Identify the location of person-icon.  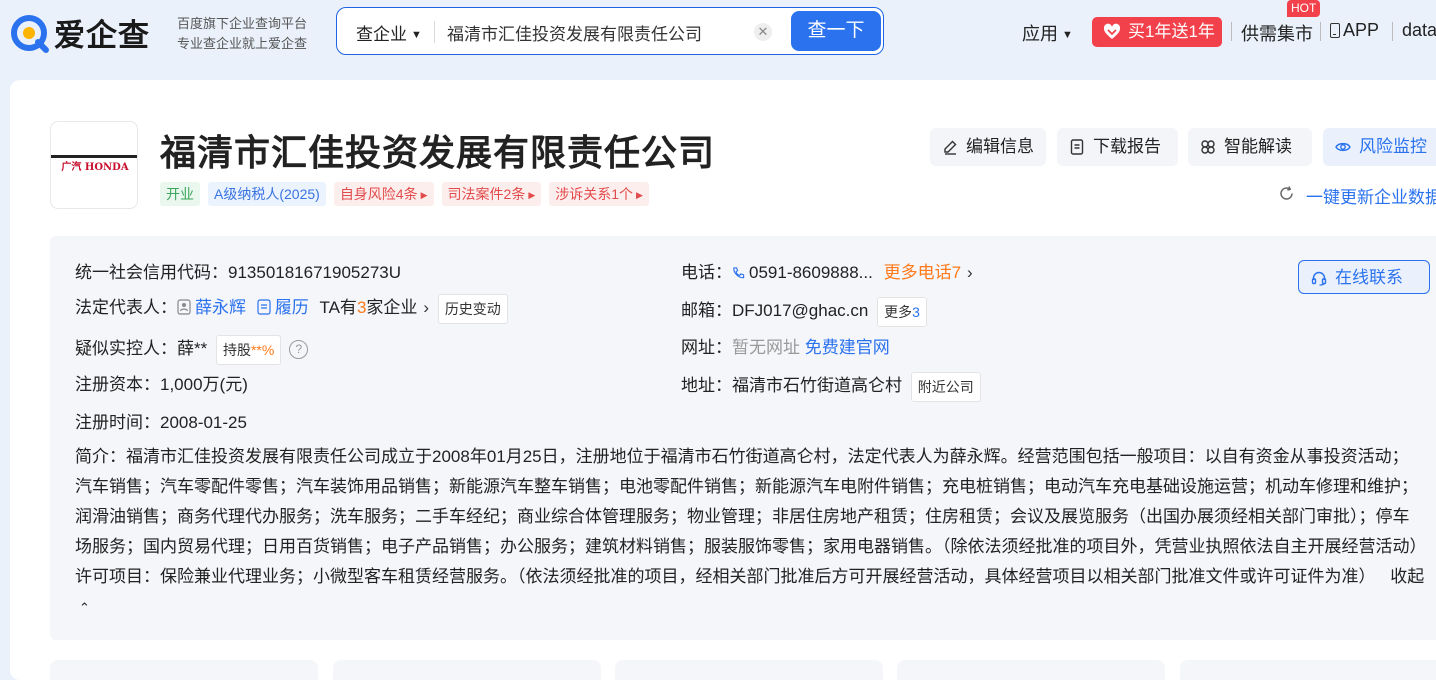
(184, 307).